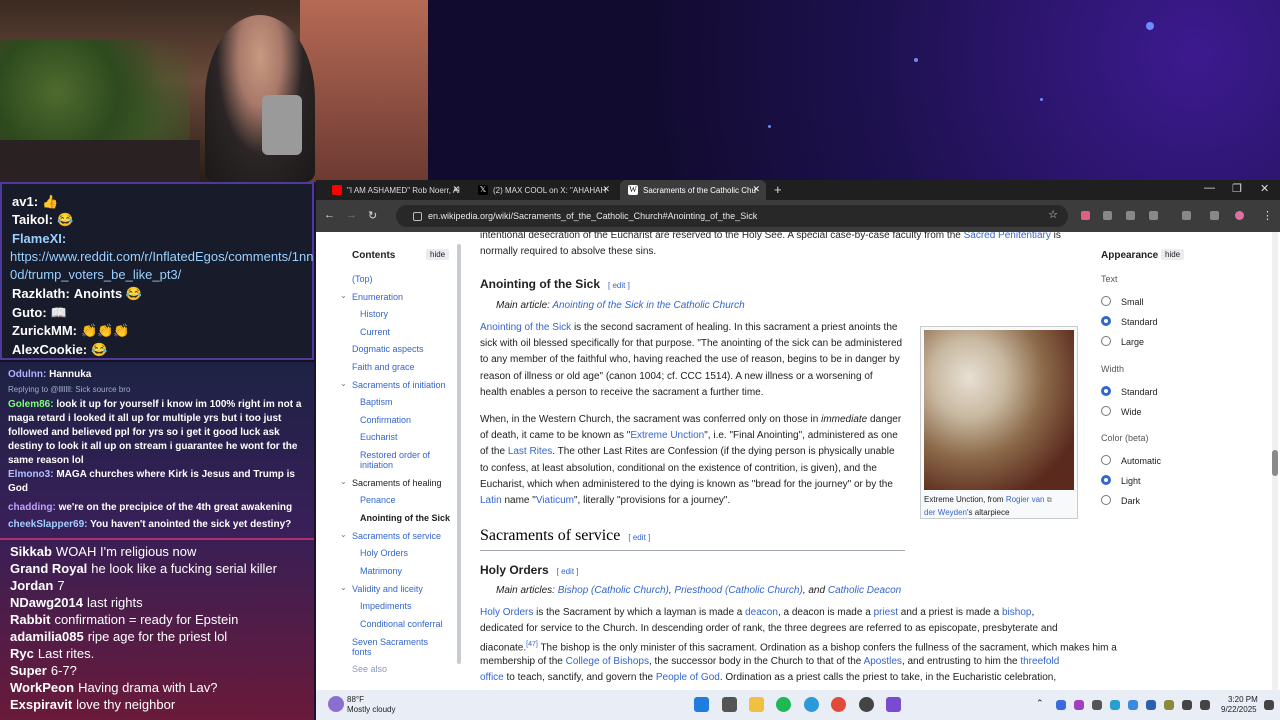 This screenshot has height=720, width=1280. I want to click on link: Apostles, so click(883, 661).